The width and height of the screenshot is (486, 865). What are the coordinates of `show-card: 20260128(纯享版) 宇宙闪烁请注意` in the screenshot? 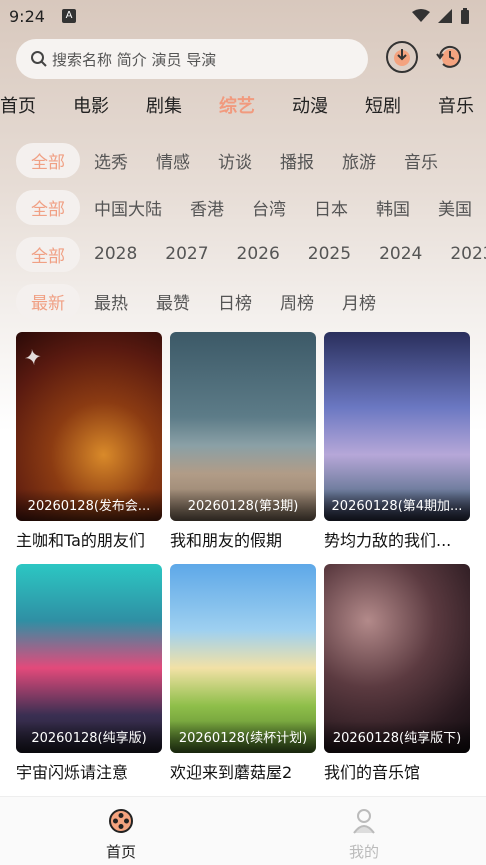 It's located at (89, 673).